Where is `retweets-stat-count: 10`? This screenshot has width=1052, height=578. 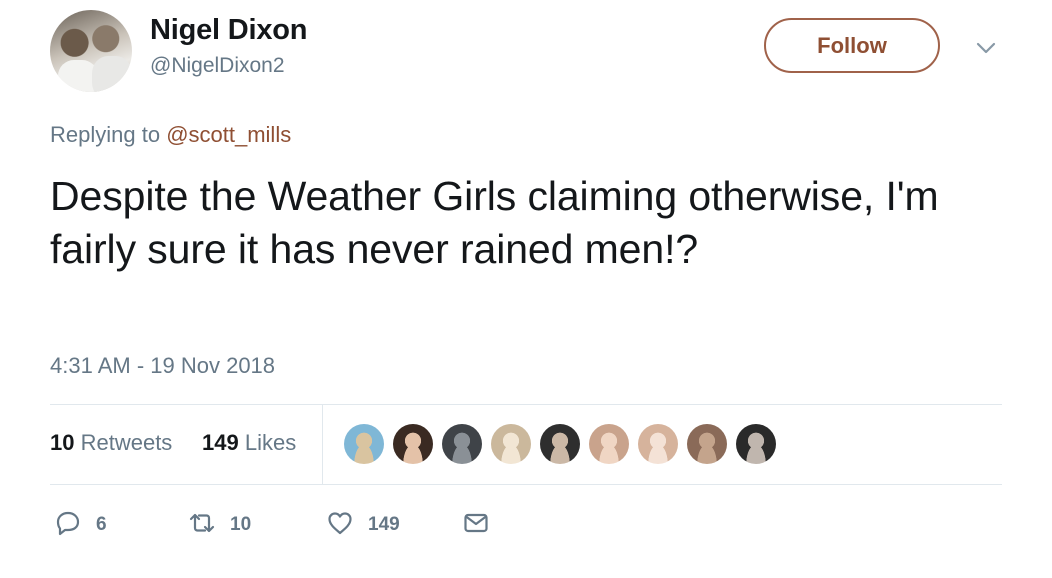 retweets-stat-count: 10 is located at coordinates (62, 442).